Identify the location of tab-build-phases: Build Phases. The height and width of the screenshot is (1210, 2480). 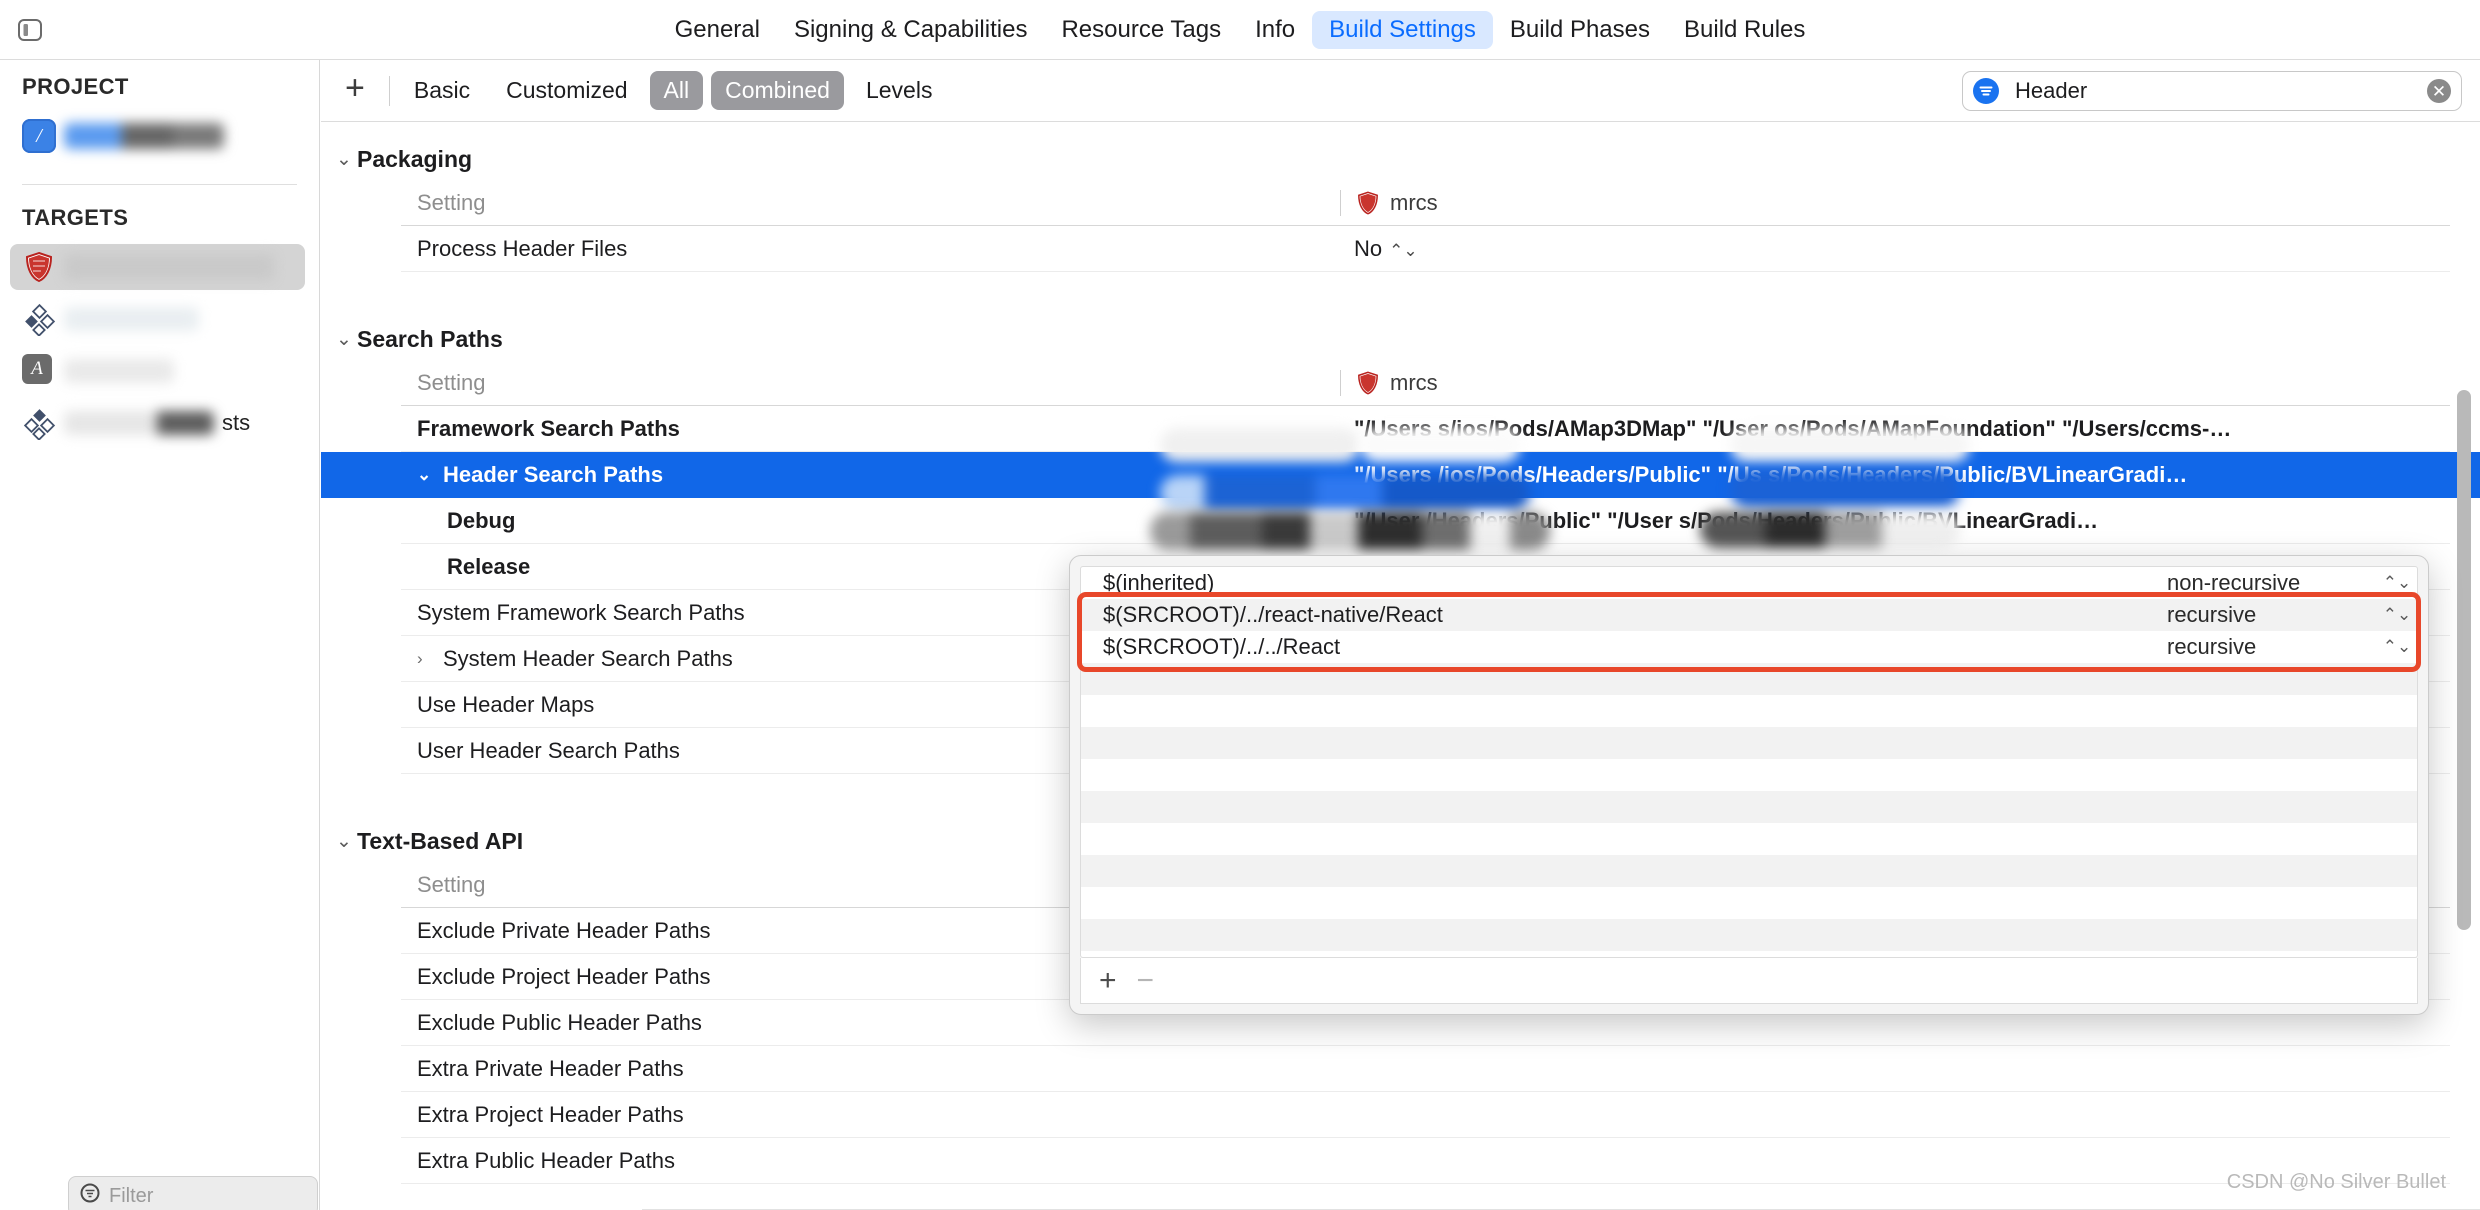
(1580, 30).